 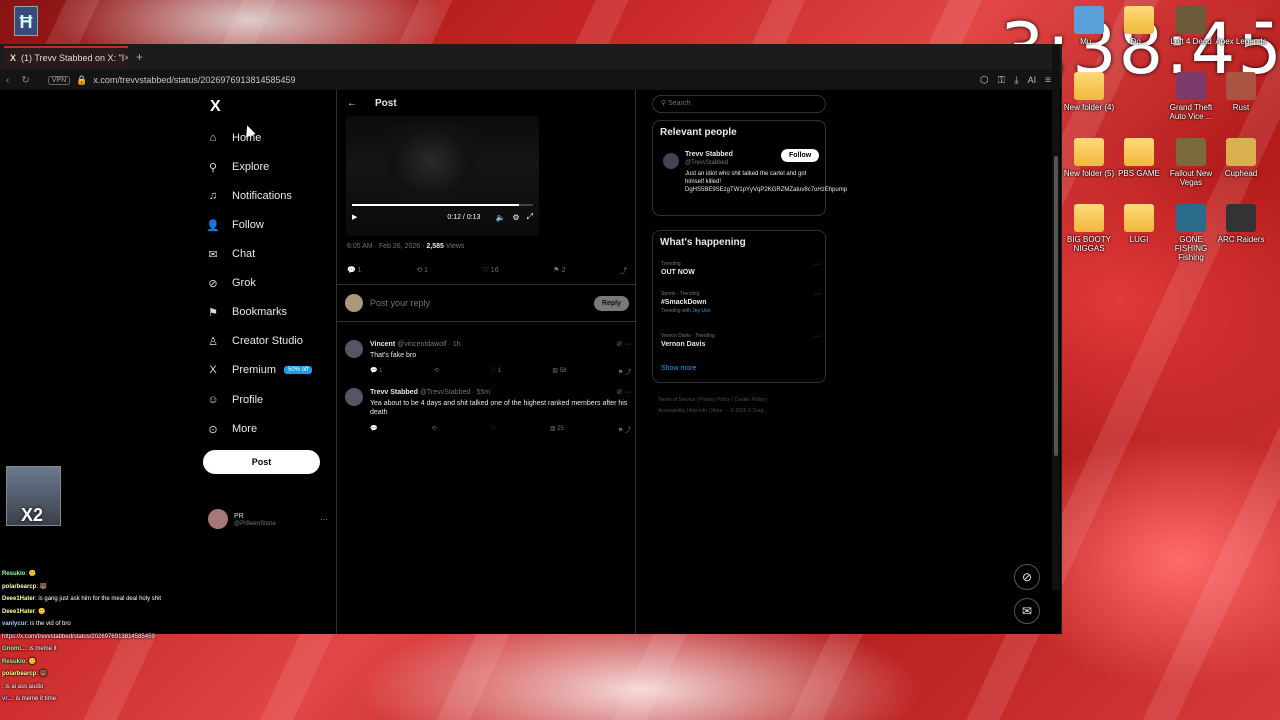 What do you see at coordinates (559, 371) in the screenshot?
I see `views-action: ▥ 58` at bounding box center [559, 371].